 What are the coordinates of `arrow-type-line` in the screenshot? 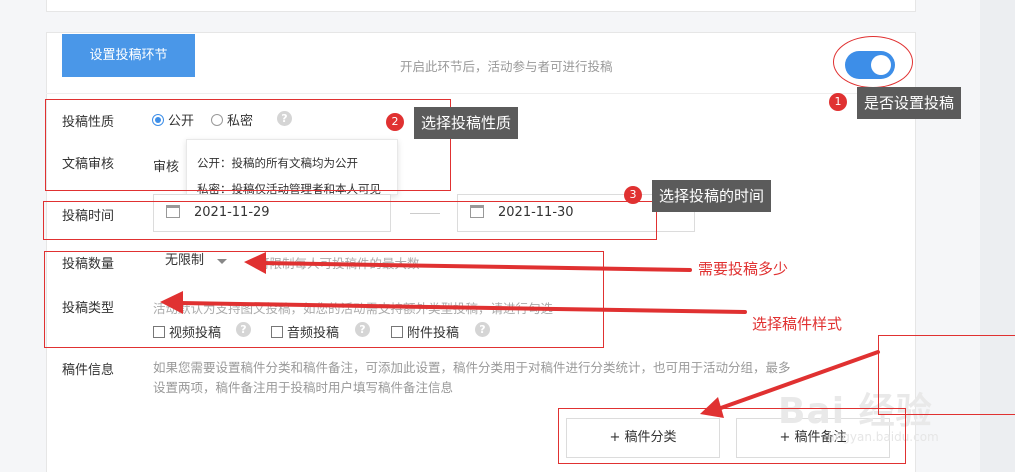 It's located at (462, 307).